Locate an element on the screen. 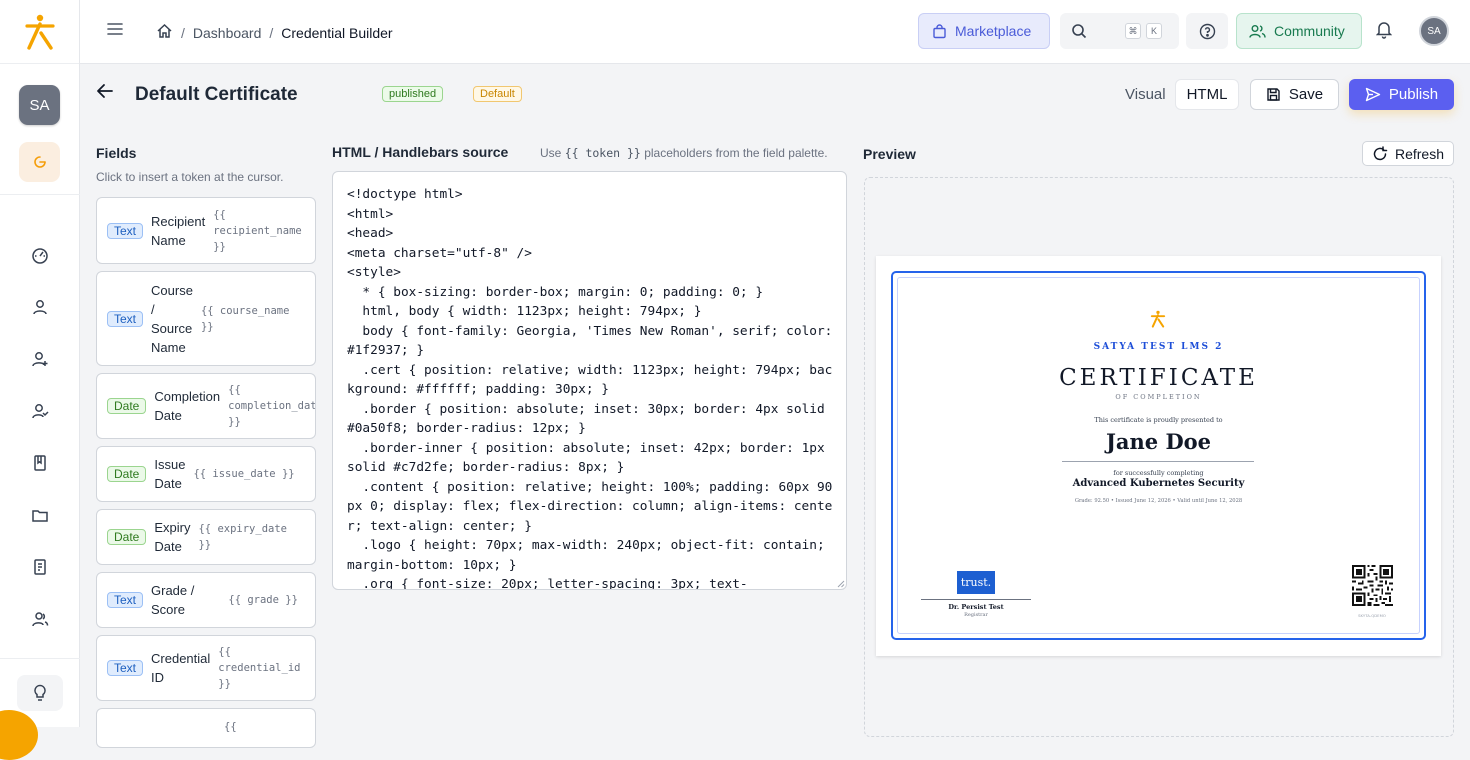 The image size is (1470, 760). user-avatar: SA is located at coordinates (1434, 31).